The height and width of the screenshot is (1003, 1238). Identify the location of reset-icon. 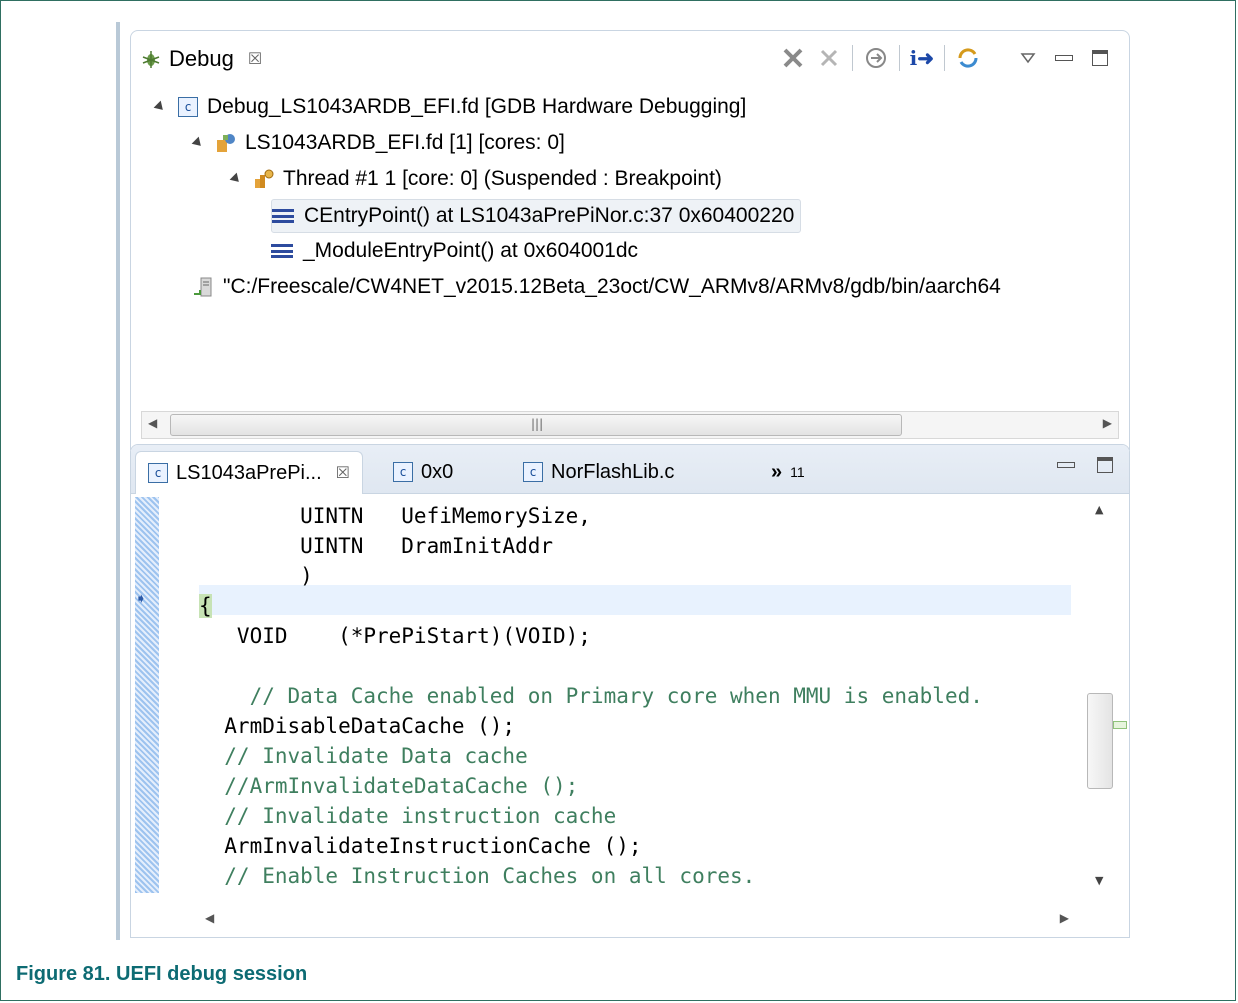
(968, 58).